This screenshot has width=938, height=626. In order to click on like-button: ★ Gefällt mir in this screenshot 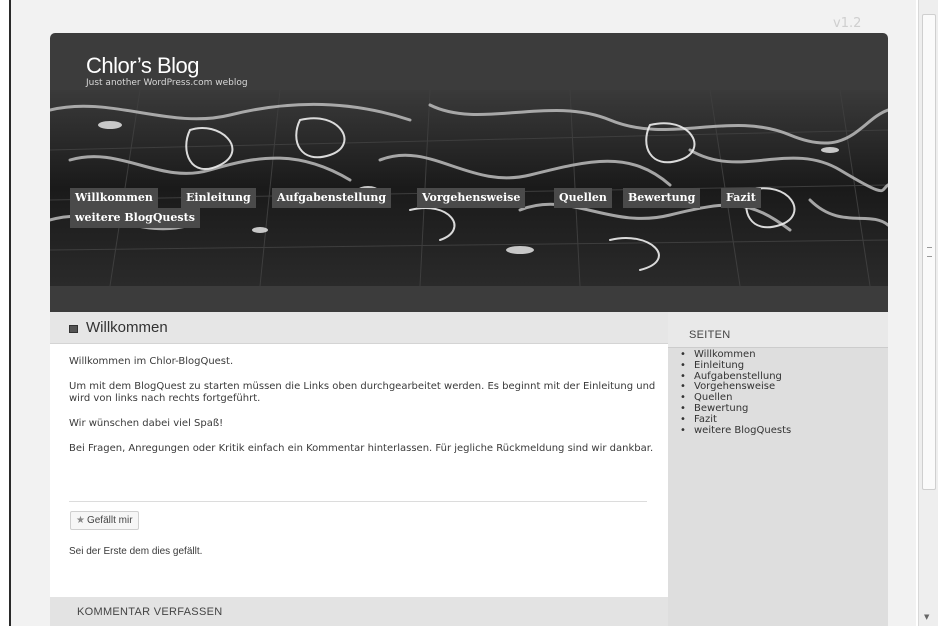, I will do `click(104, 520)`.